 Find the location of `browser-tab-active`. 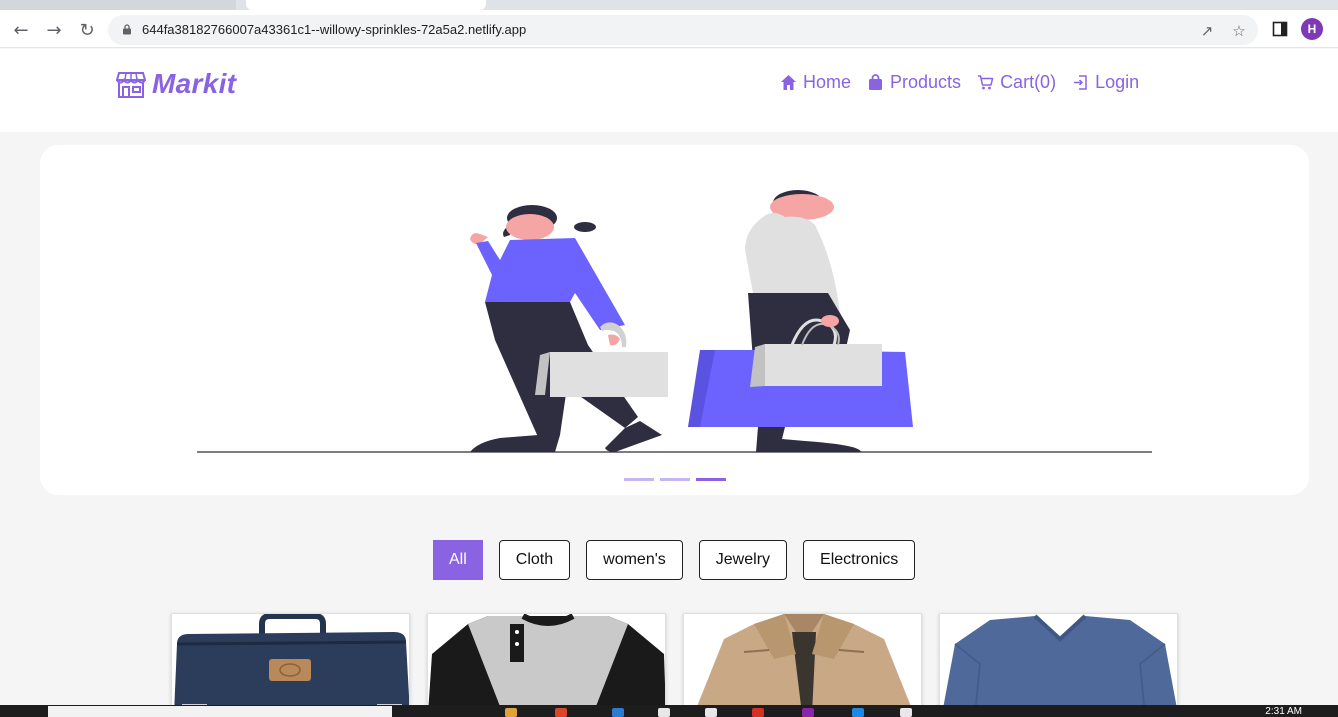

browser-tab-active is located at coordinates (366, 5).